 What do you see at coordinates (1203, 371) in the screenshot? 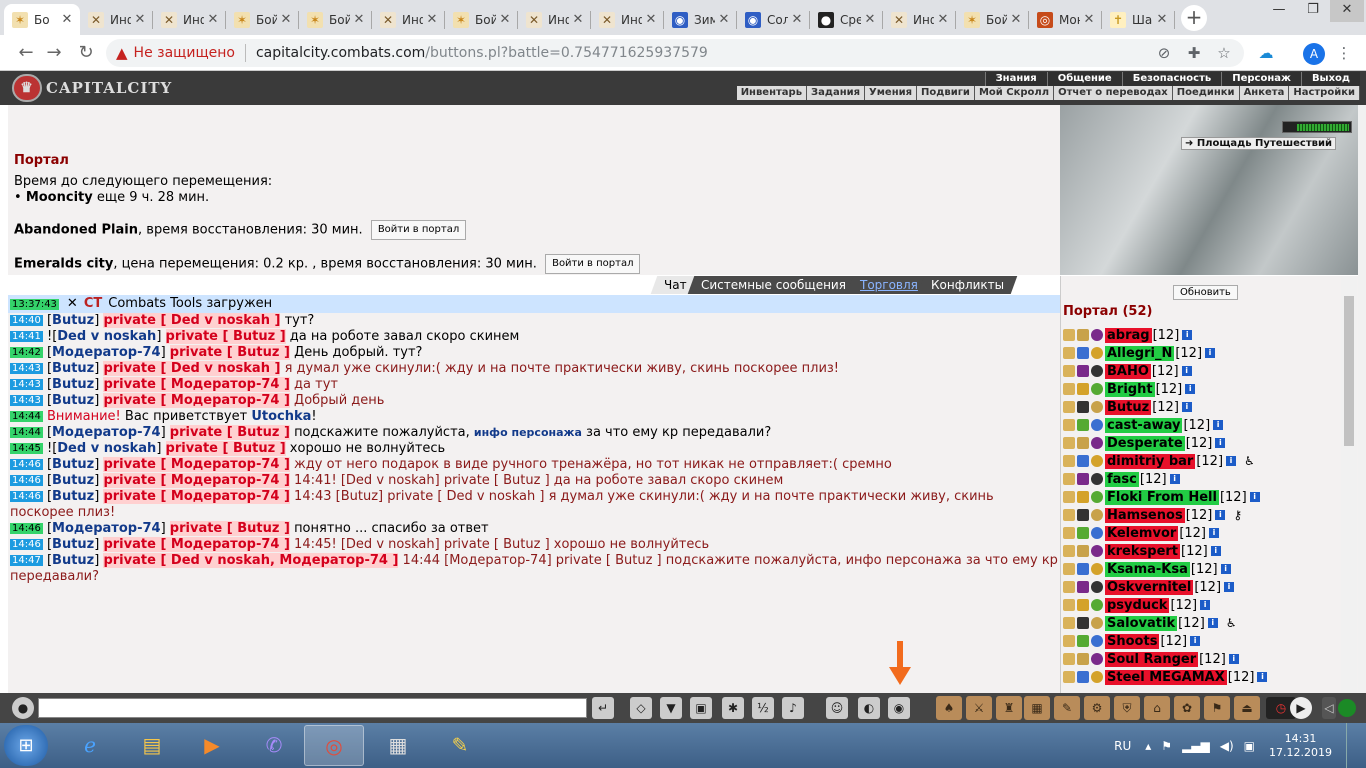
I see `user-row: BAHO [12] i` at bounding box center [1203, 371].